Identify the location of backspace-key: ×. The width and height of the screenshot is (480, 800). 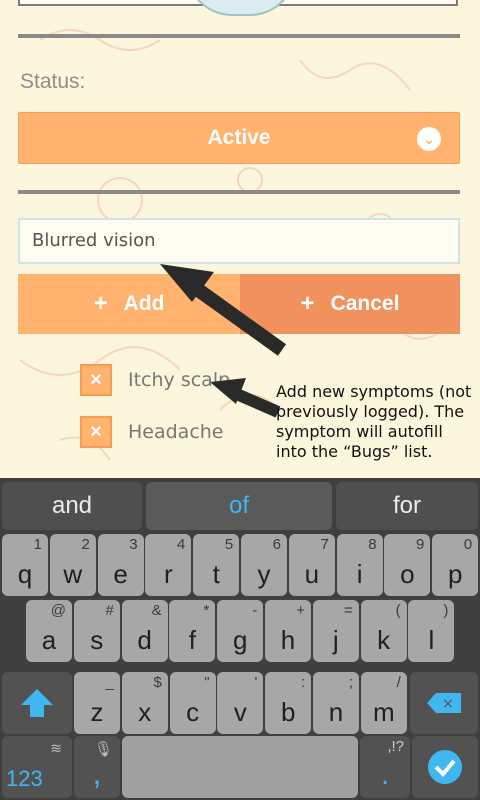
(444, 703).